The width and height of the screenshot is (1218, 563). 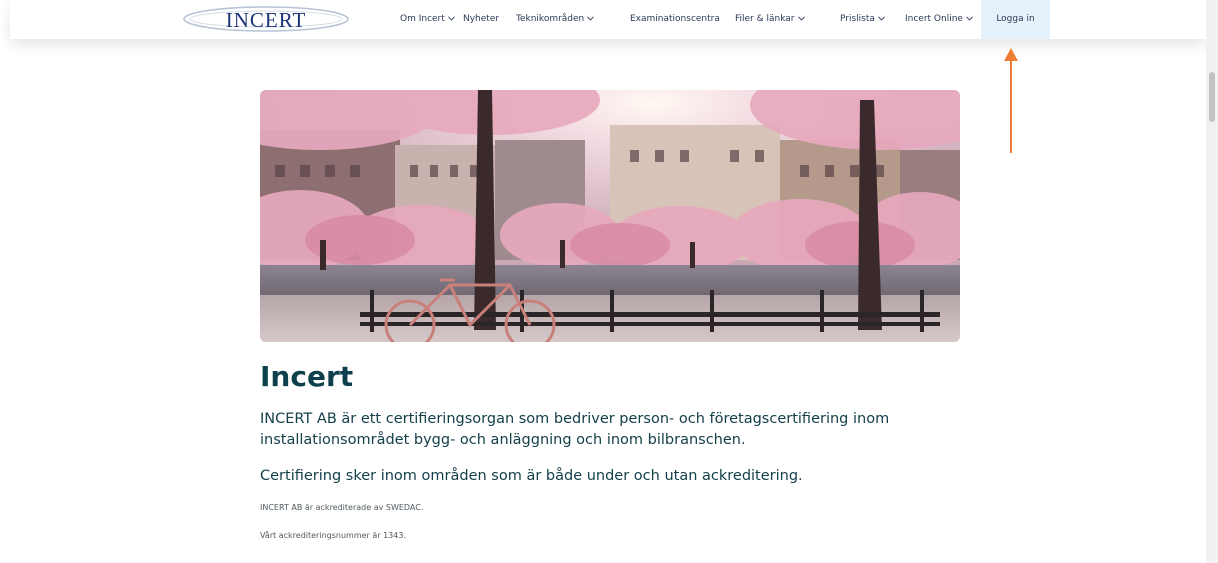 I want to click on nav-item-incert-online: Incert Online, so click(x=939, y=19).